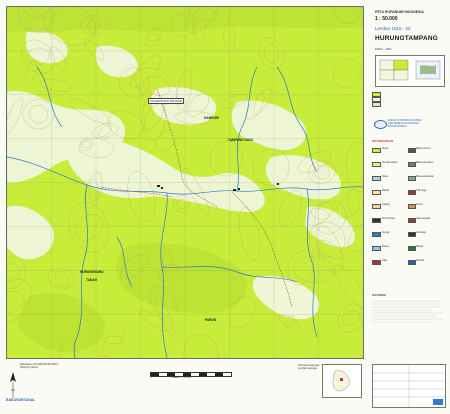 The height and width of the screenshot is (414, 450). I want to click on legend-row: Sawah Titik tinggi, so click(408, 192).